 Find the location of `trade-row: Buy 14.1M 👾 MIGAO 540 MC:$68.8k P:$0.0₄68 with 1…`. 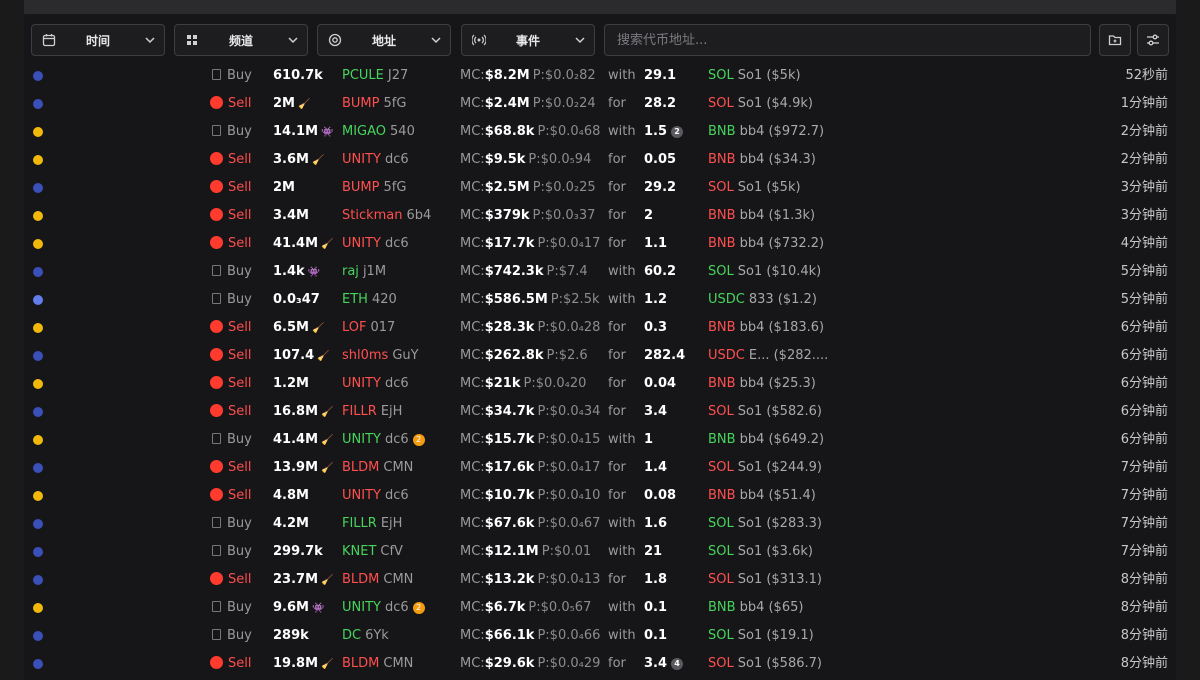

trade-row: Buy 14.1M 👾 MIGAO 540 MC:$68.8k P:$0.0₄68 with 1… is located at coordinates (600, 132).